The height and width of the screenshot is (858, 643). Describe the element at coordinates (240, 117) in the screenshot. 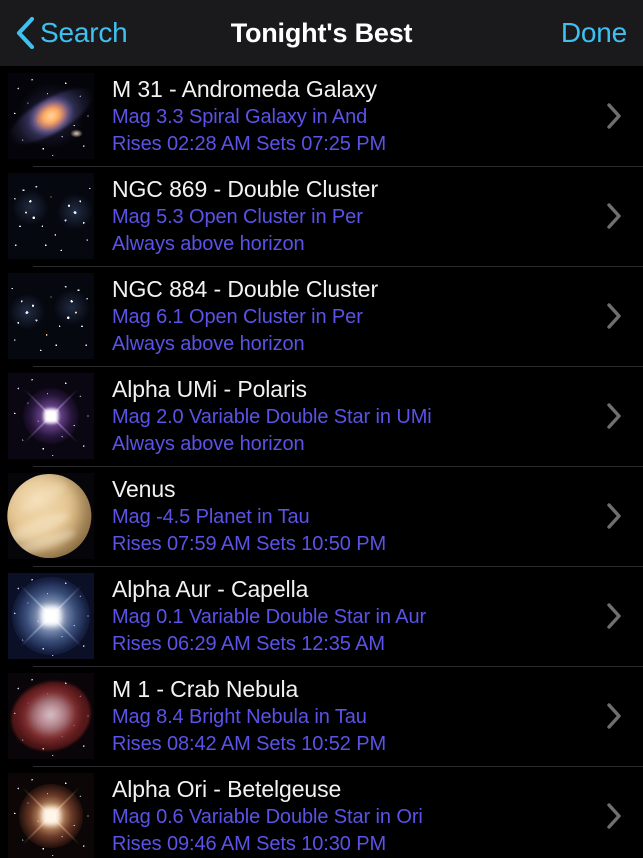

I see `object-info: Mag 3.3 Spiral Galaxy in And` at that location.